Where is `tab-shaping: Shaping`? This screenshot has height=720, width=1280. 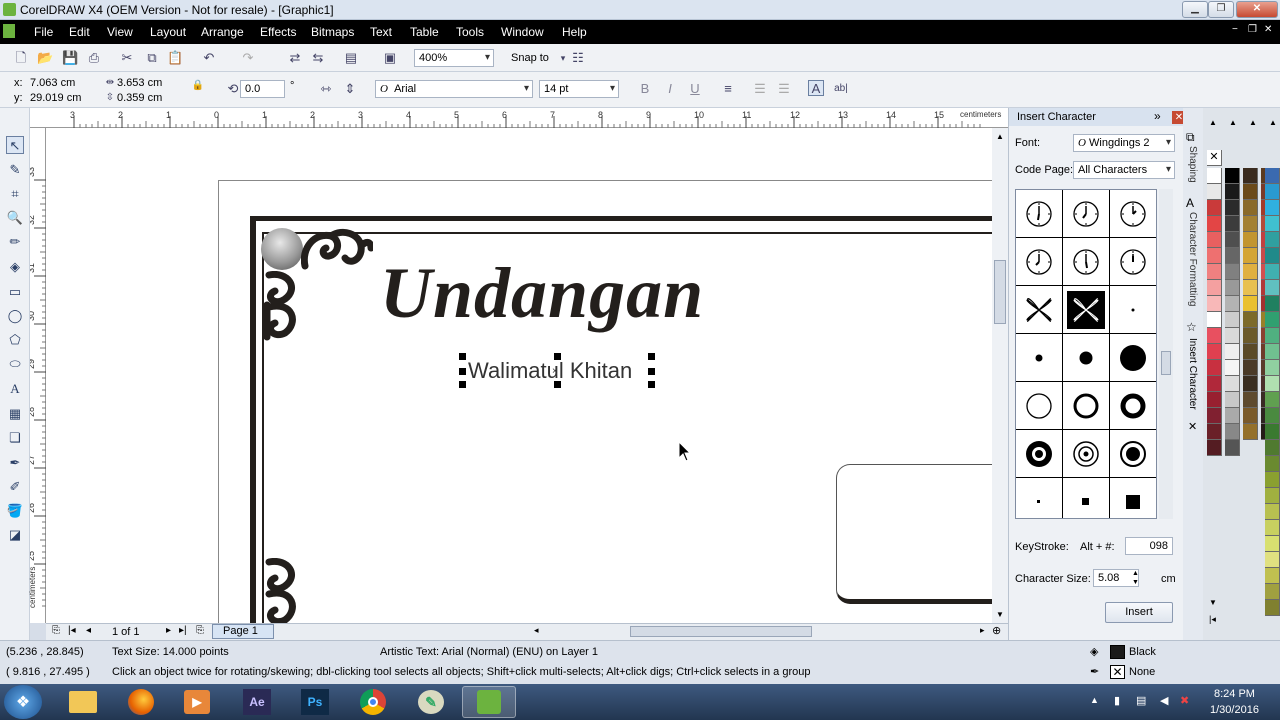 tab-shaping: Shaping is located at coordinates (1192, 164).